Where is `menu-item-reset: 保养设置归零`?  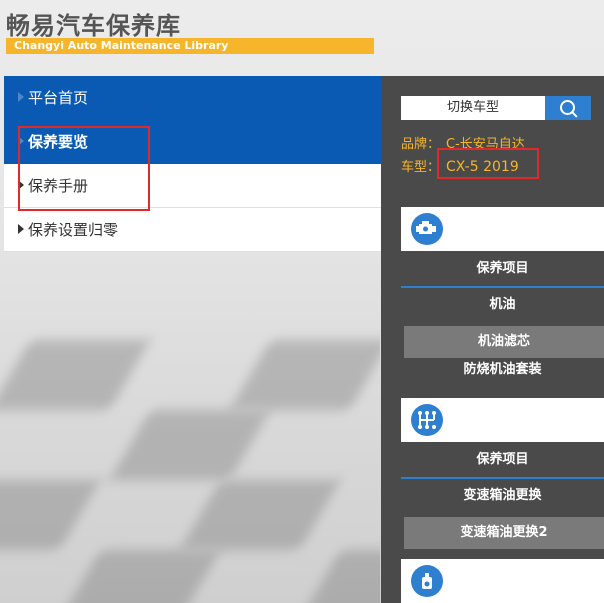 menu-item-reset: 保养设置归零 is located at coordinates (192, 230).